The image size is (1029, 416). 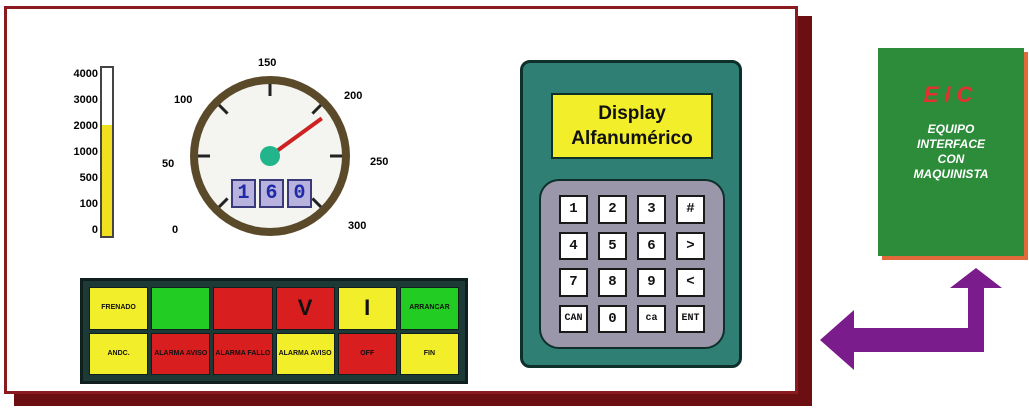 I want to click on bidirectional-arrow, so click(x=911, y=319).